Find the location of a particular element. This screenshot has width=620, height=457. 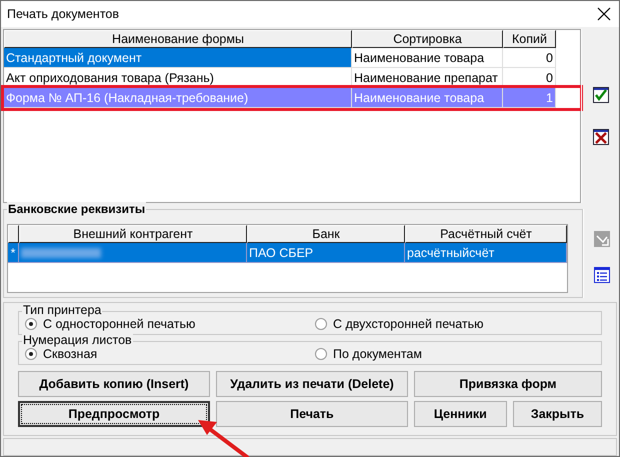

table-cell: Форма № АП-16 (Накладная-требование) is located at coordinates (178, 98).